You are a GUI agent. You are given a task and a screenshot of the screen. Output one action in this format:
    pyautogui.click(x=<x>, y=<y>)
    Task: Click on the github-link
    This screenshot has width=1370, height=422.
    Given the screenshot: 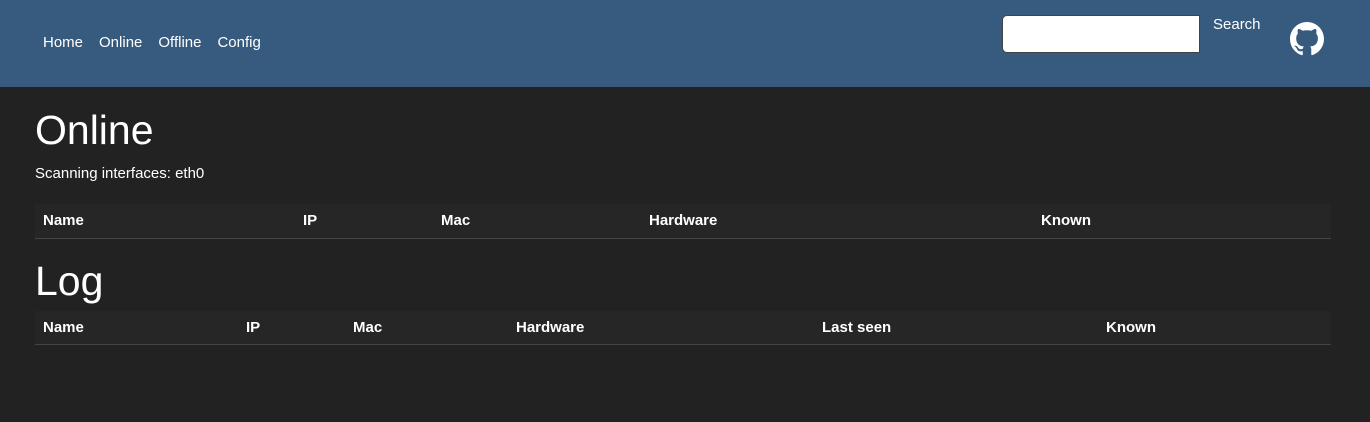 What is the action you would take?
    pyautogui.click(x=1307, y=39)
    